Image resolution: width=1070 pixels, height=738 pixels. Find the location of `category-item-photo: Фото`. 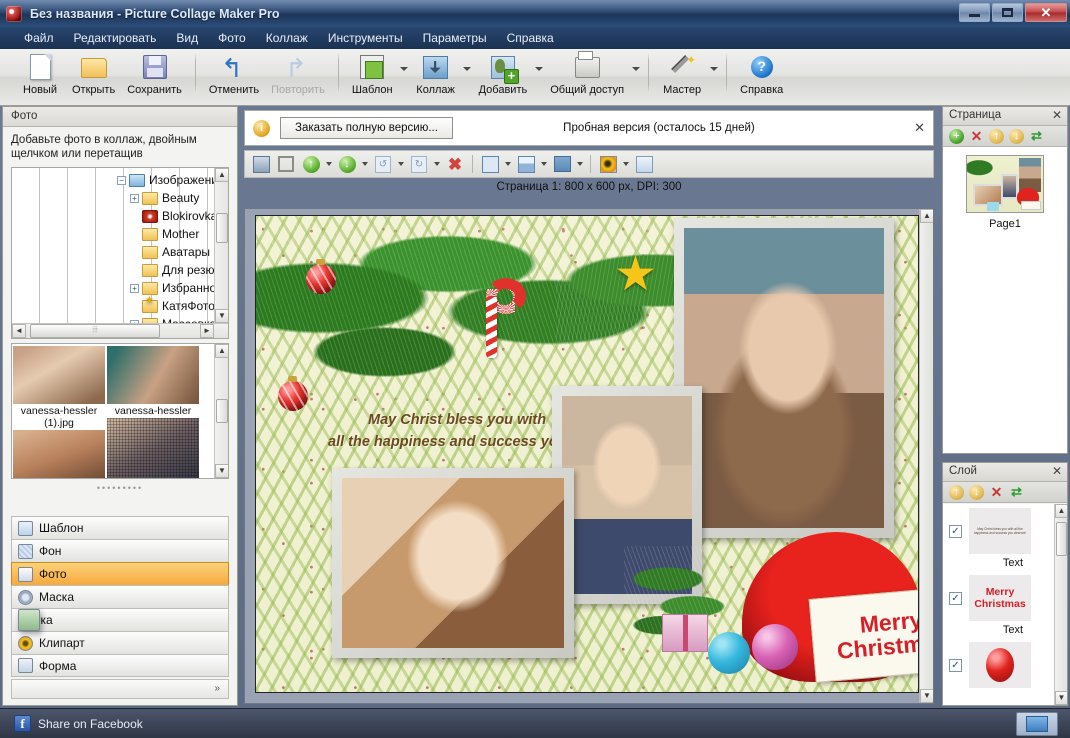

category-item-photo: Фото is located at coordinates (120, 573).